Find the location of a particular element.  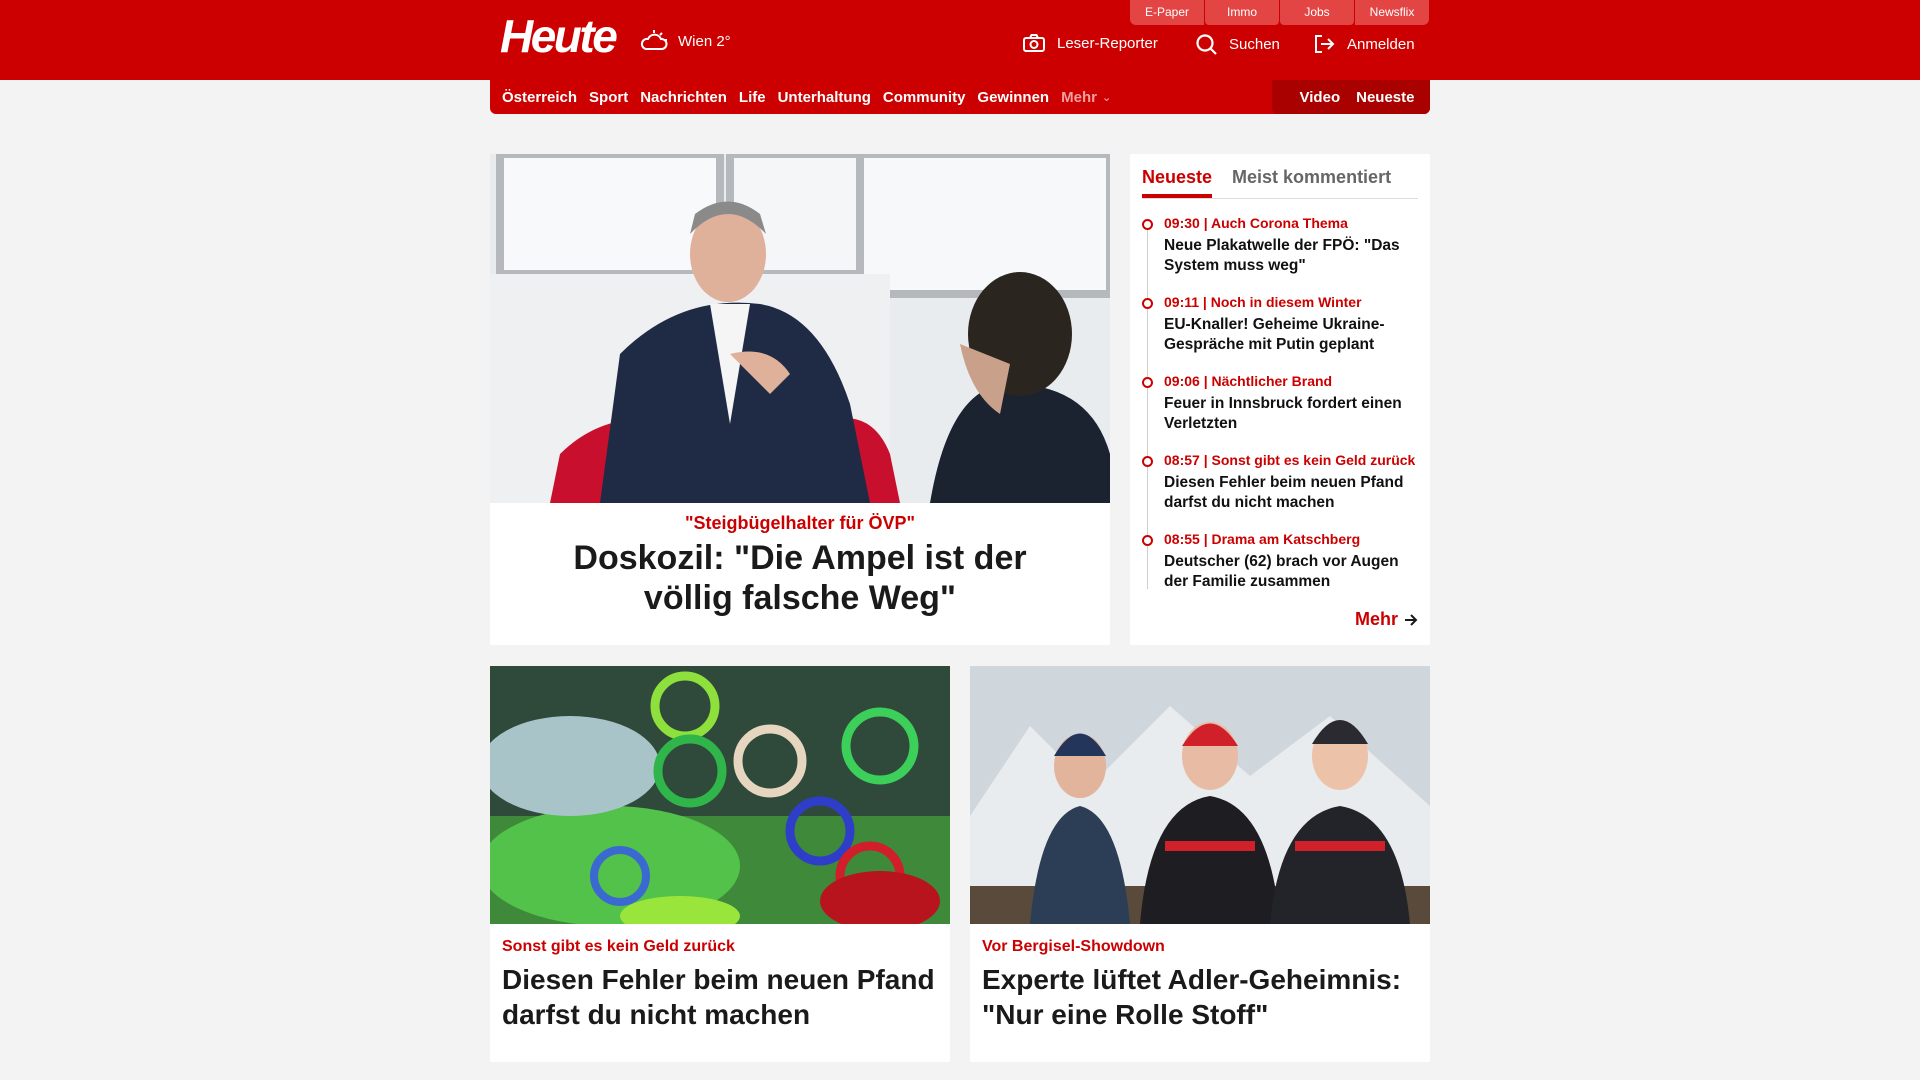

weather-widget: Wien 2° is located at coordinates (684, 41).